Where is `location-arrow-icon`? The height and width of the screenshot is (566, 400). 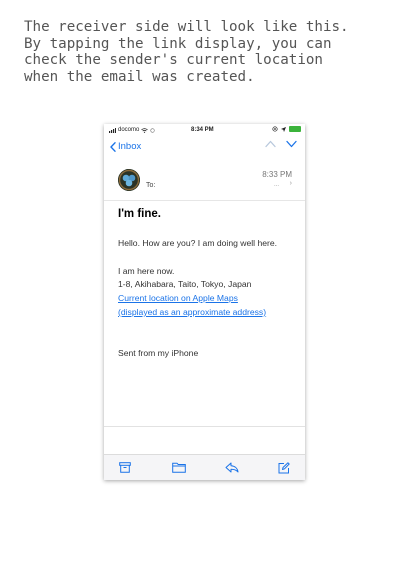
location-arrow-icon is located at coordinates (283, 129).